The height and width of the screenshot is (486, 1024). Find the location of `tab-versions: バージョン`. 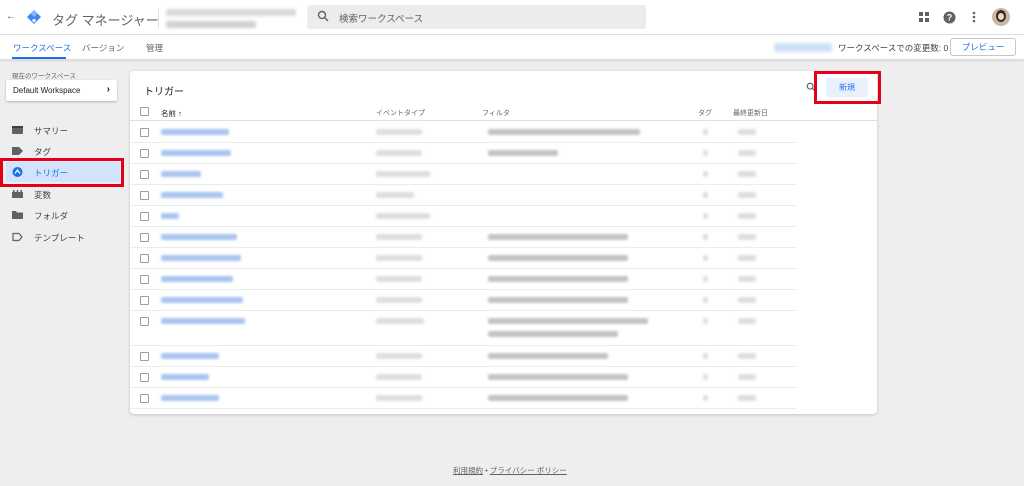

tab-versions: バージョン is located at coordinates (103, 48).